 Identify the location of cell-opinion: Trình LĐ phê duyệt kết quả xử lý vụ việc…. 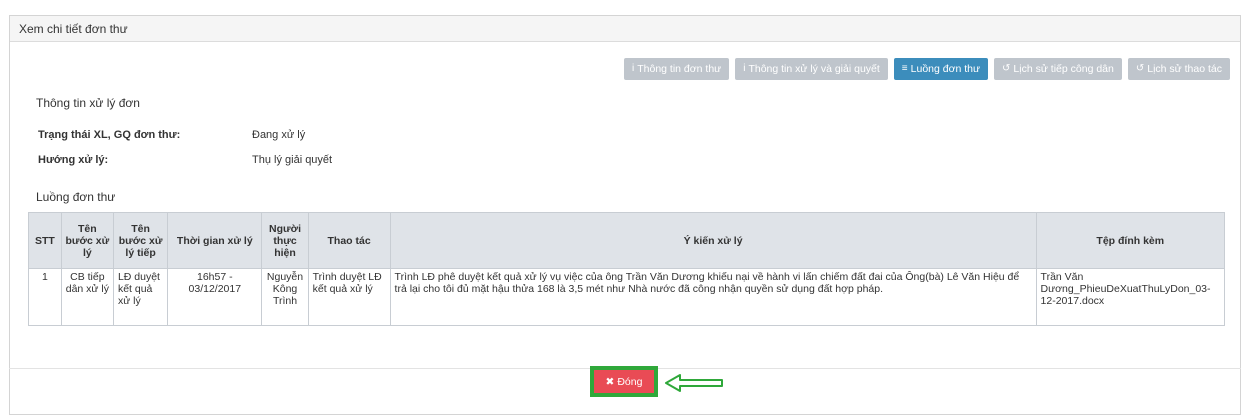
(713, 297).